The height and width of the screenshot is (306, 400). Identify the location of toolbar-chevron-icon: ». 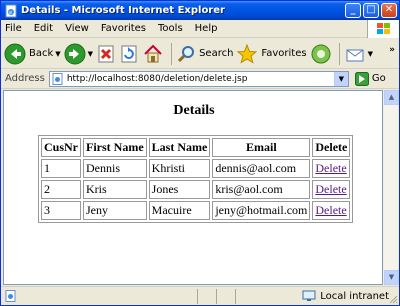
(392, 50).